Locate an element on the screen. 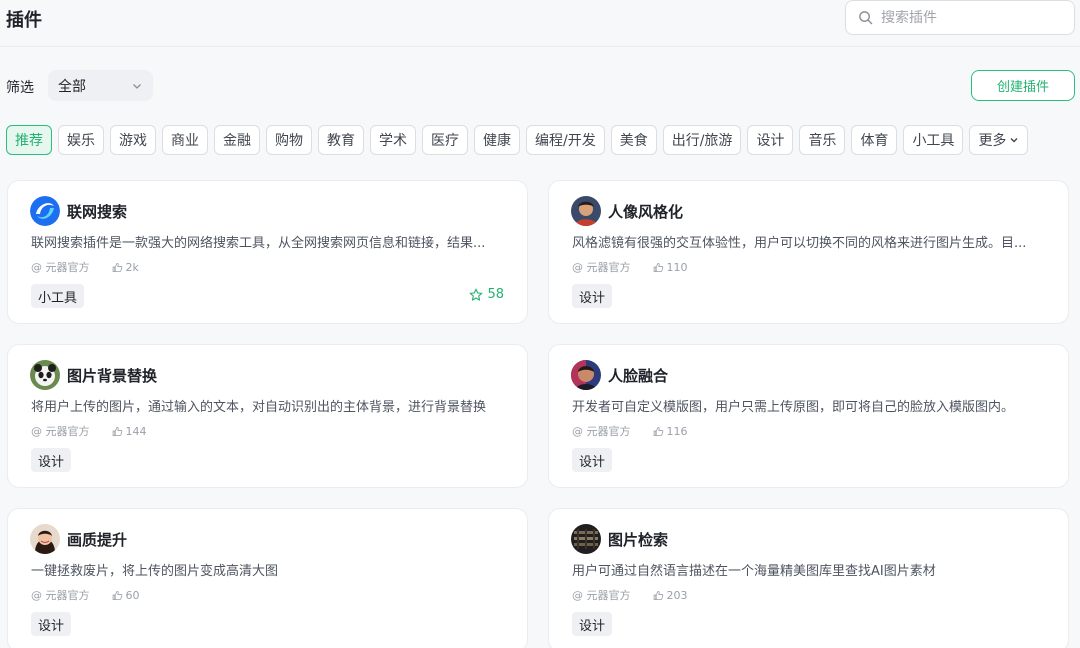 This screenshot has width=1080, height=648. search-icon is located at coordinates (866, 18).